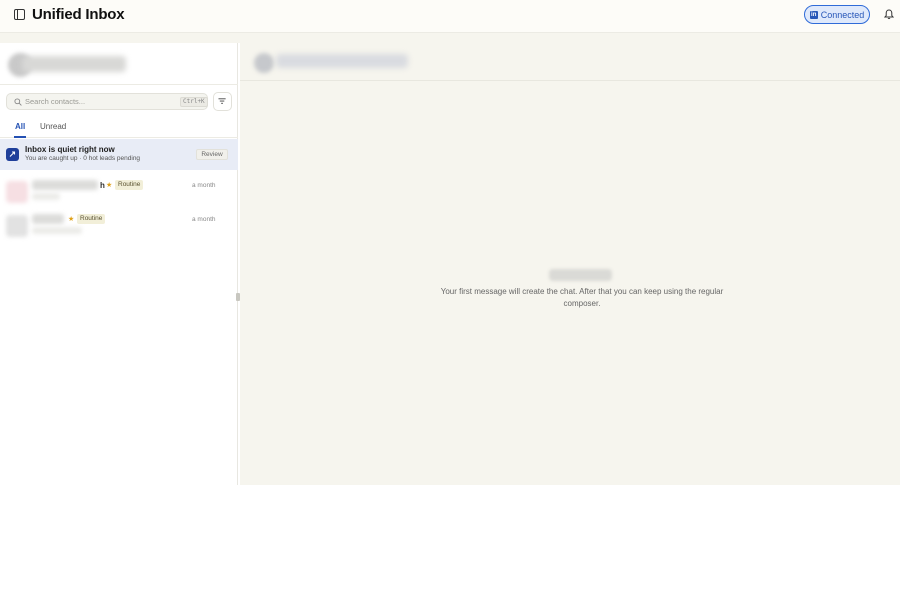 The height and width of the screenshot is (600, 900). I want to click on sidebar-toggle-icon, so click(19, 14).